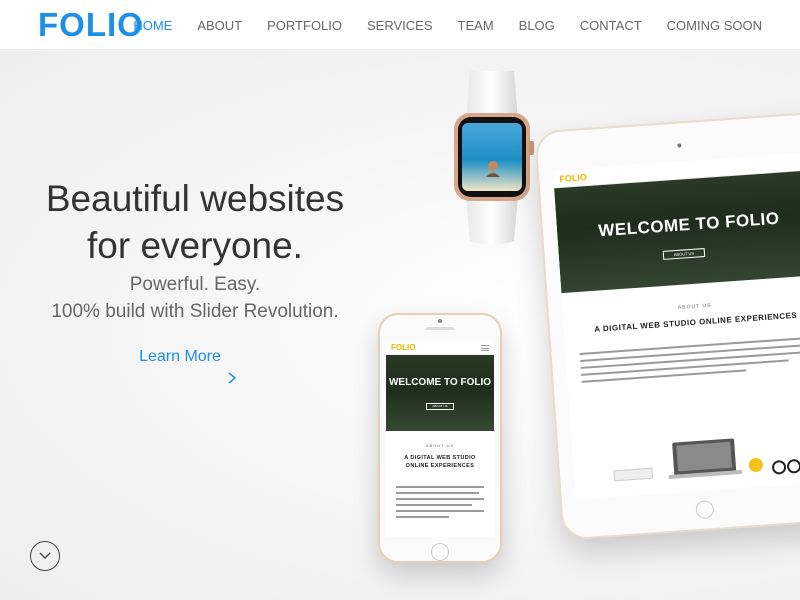 Image resolution: width=800 pixels, height=600 pixels. I want to click on nav-portfolio: PORTFOLIO, so click(304, 25).